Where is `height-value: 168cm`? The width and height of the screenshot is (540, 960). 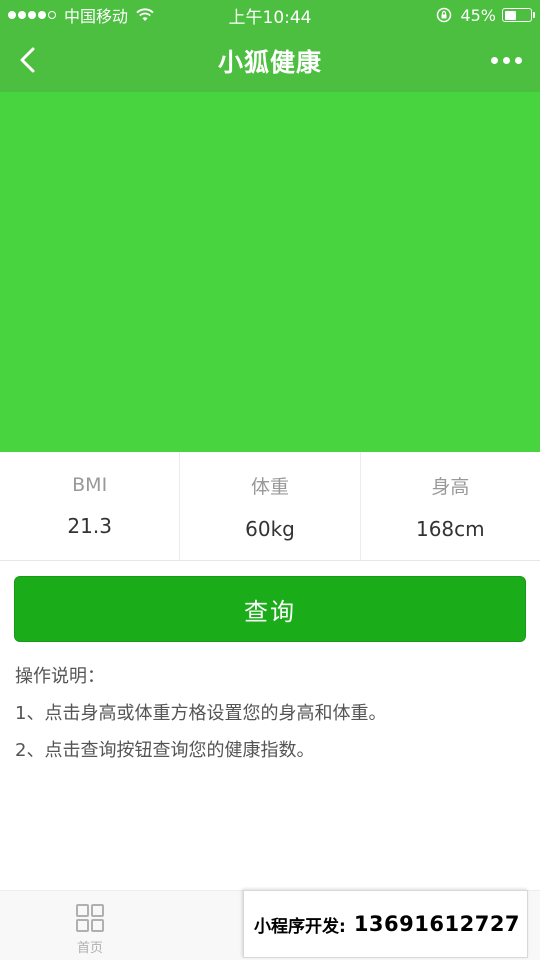 height-value: 168cm is located at coordinates (450, 528).